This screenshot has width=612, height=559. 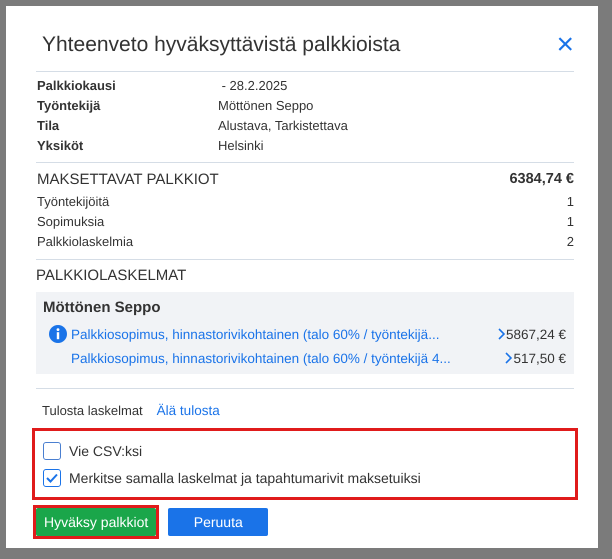 What do you see at coordinates (96, 522) in the screenshot?
I see `action-button: Hyväksy palkkiot` at bounding box center [96, 522].